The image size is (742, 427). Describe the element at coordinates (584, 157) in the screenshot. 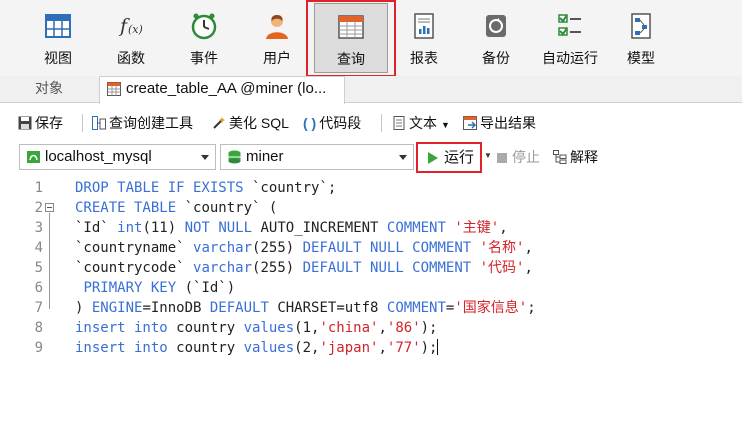

I see `explain-label: 解释` at that location.